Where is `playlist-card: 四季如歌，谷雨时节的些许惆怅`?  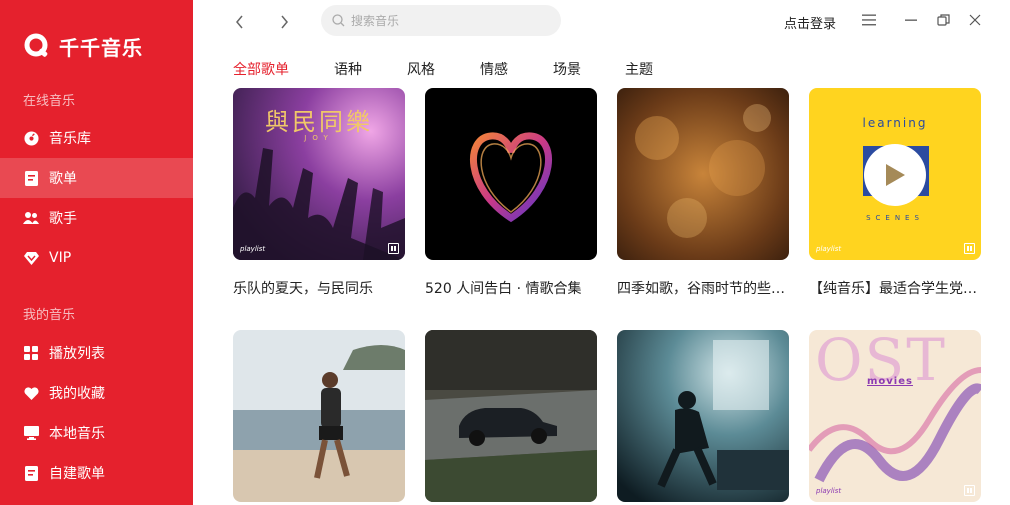
playlist-card: 四季如歌，谷雨时节的些许惆怅 is located at coordinates (703, 193).